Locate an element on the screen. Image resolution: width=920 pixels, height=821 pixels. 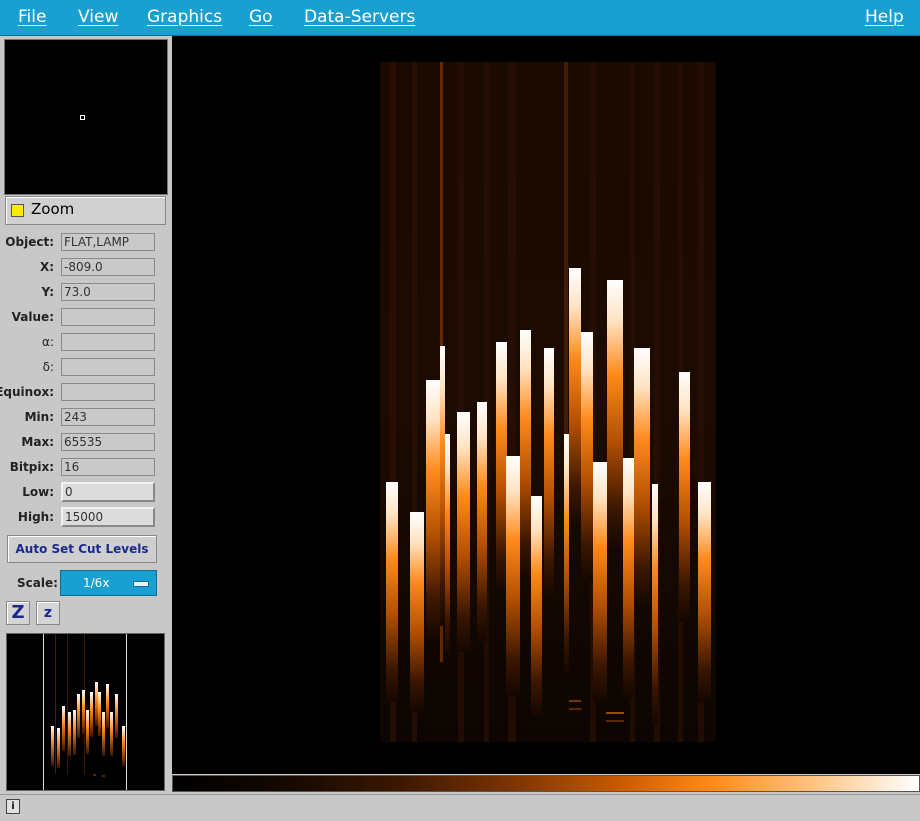
zoom-label: Zoom is located at coordinates (53, 209).